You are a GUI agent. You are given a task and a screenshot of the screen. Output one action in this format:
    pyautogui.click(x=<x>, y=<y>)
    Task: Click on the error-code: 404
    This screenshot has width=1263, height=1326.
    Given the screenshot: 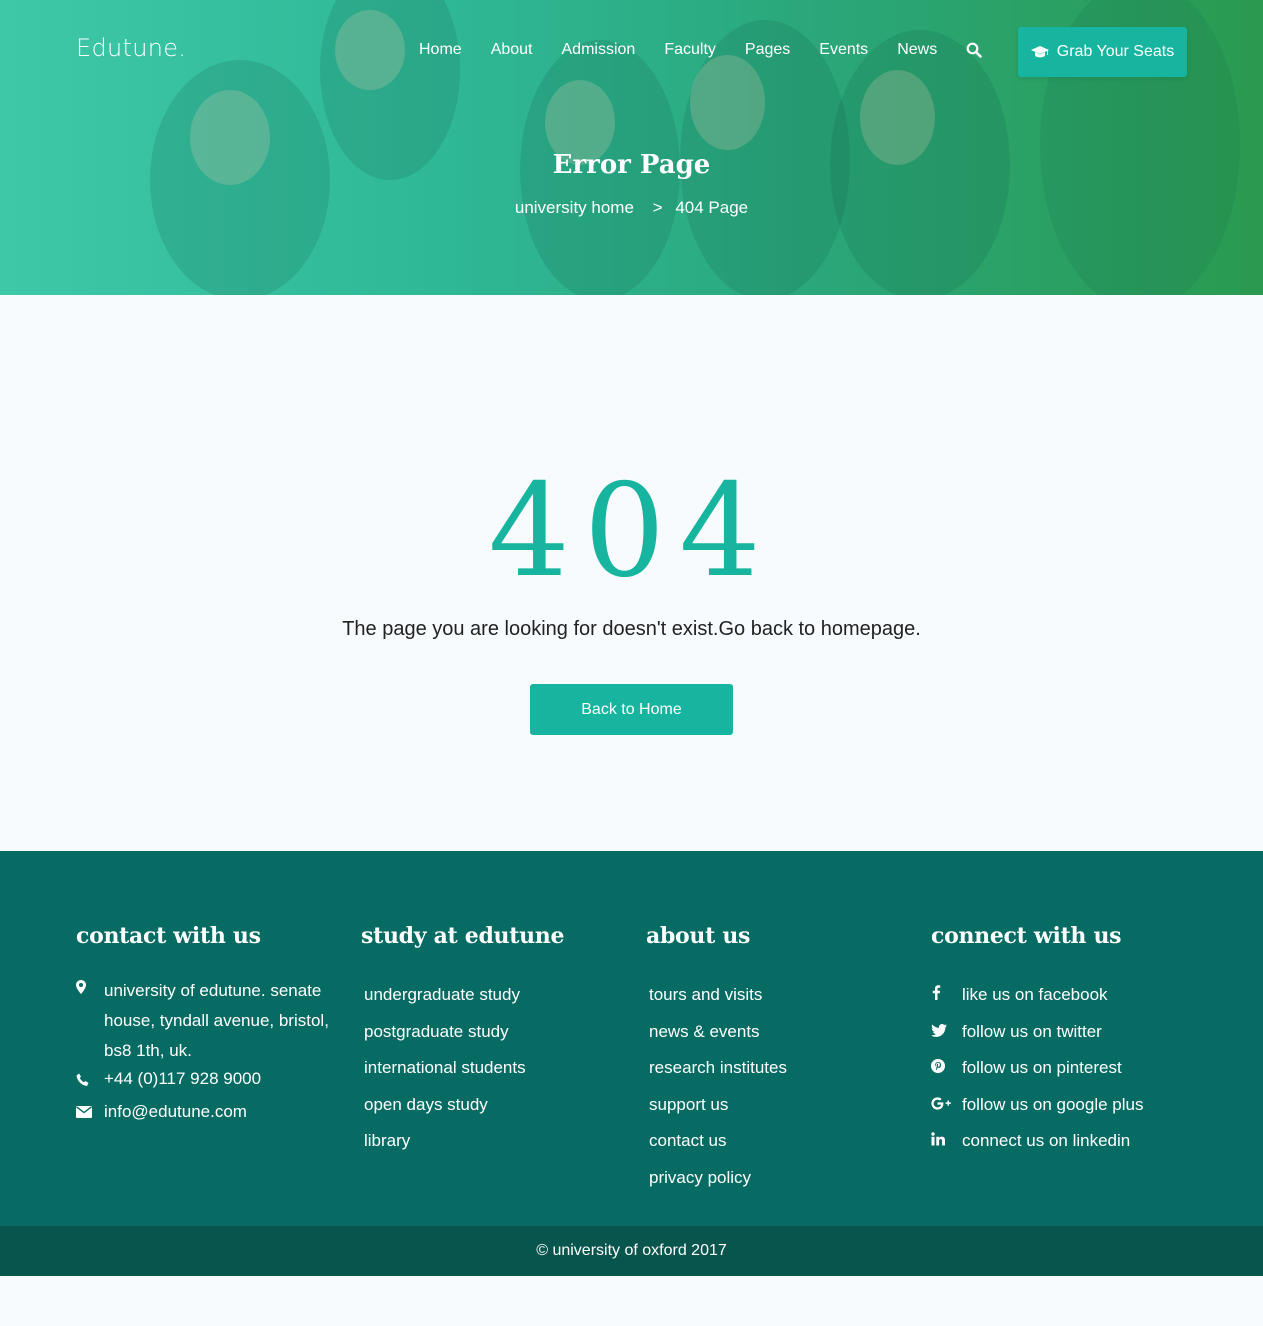 What is the action you would take?
    pyautogui.click(x=631, y=531)
    